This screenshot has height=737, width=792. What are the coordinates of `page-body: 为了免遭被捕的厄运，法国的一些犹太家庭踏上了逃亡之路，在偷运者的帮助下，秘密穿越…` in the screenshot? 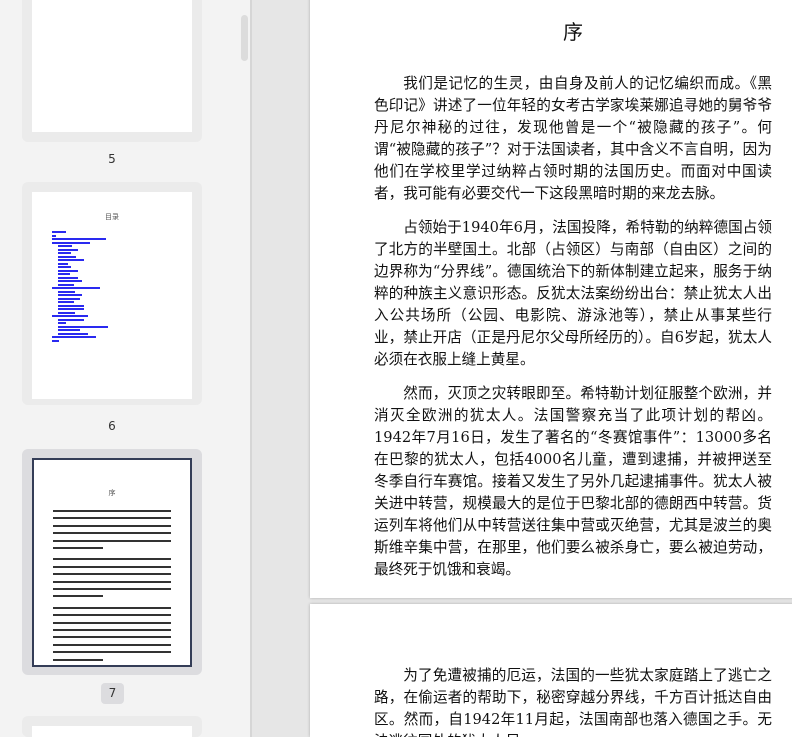 It's located at (573, 701).